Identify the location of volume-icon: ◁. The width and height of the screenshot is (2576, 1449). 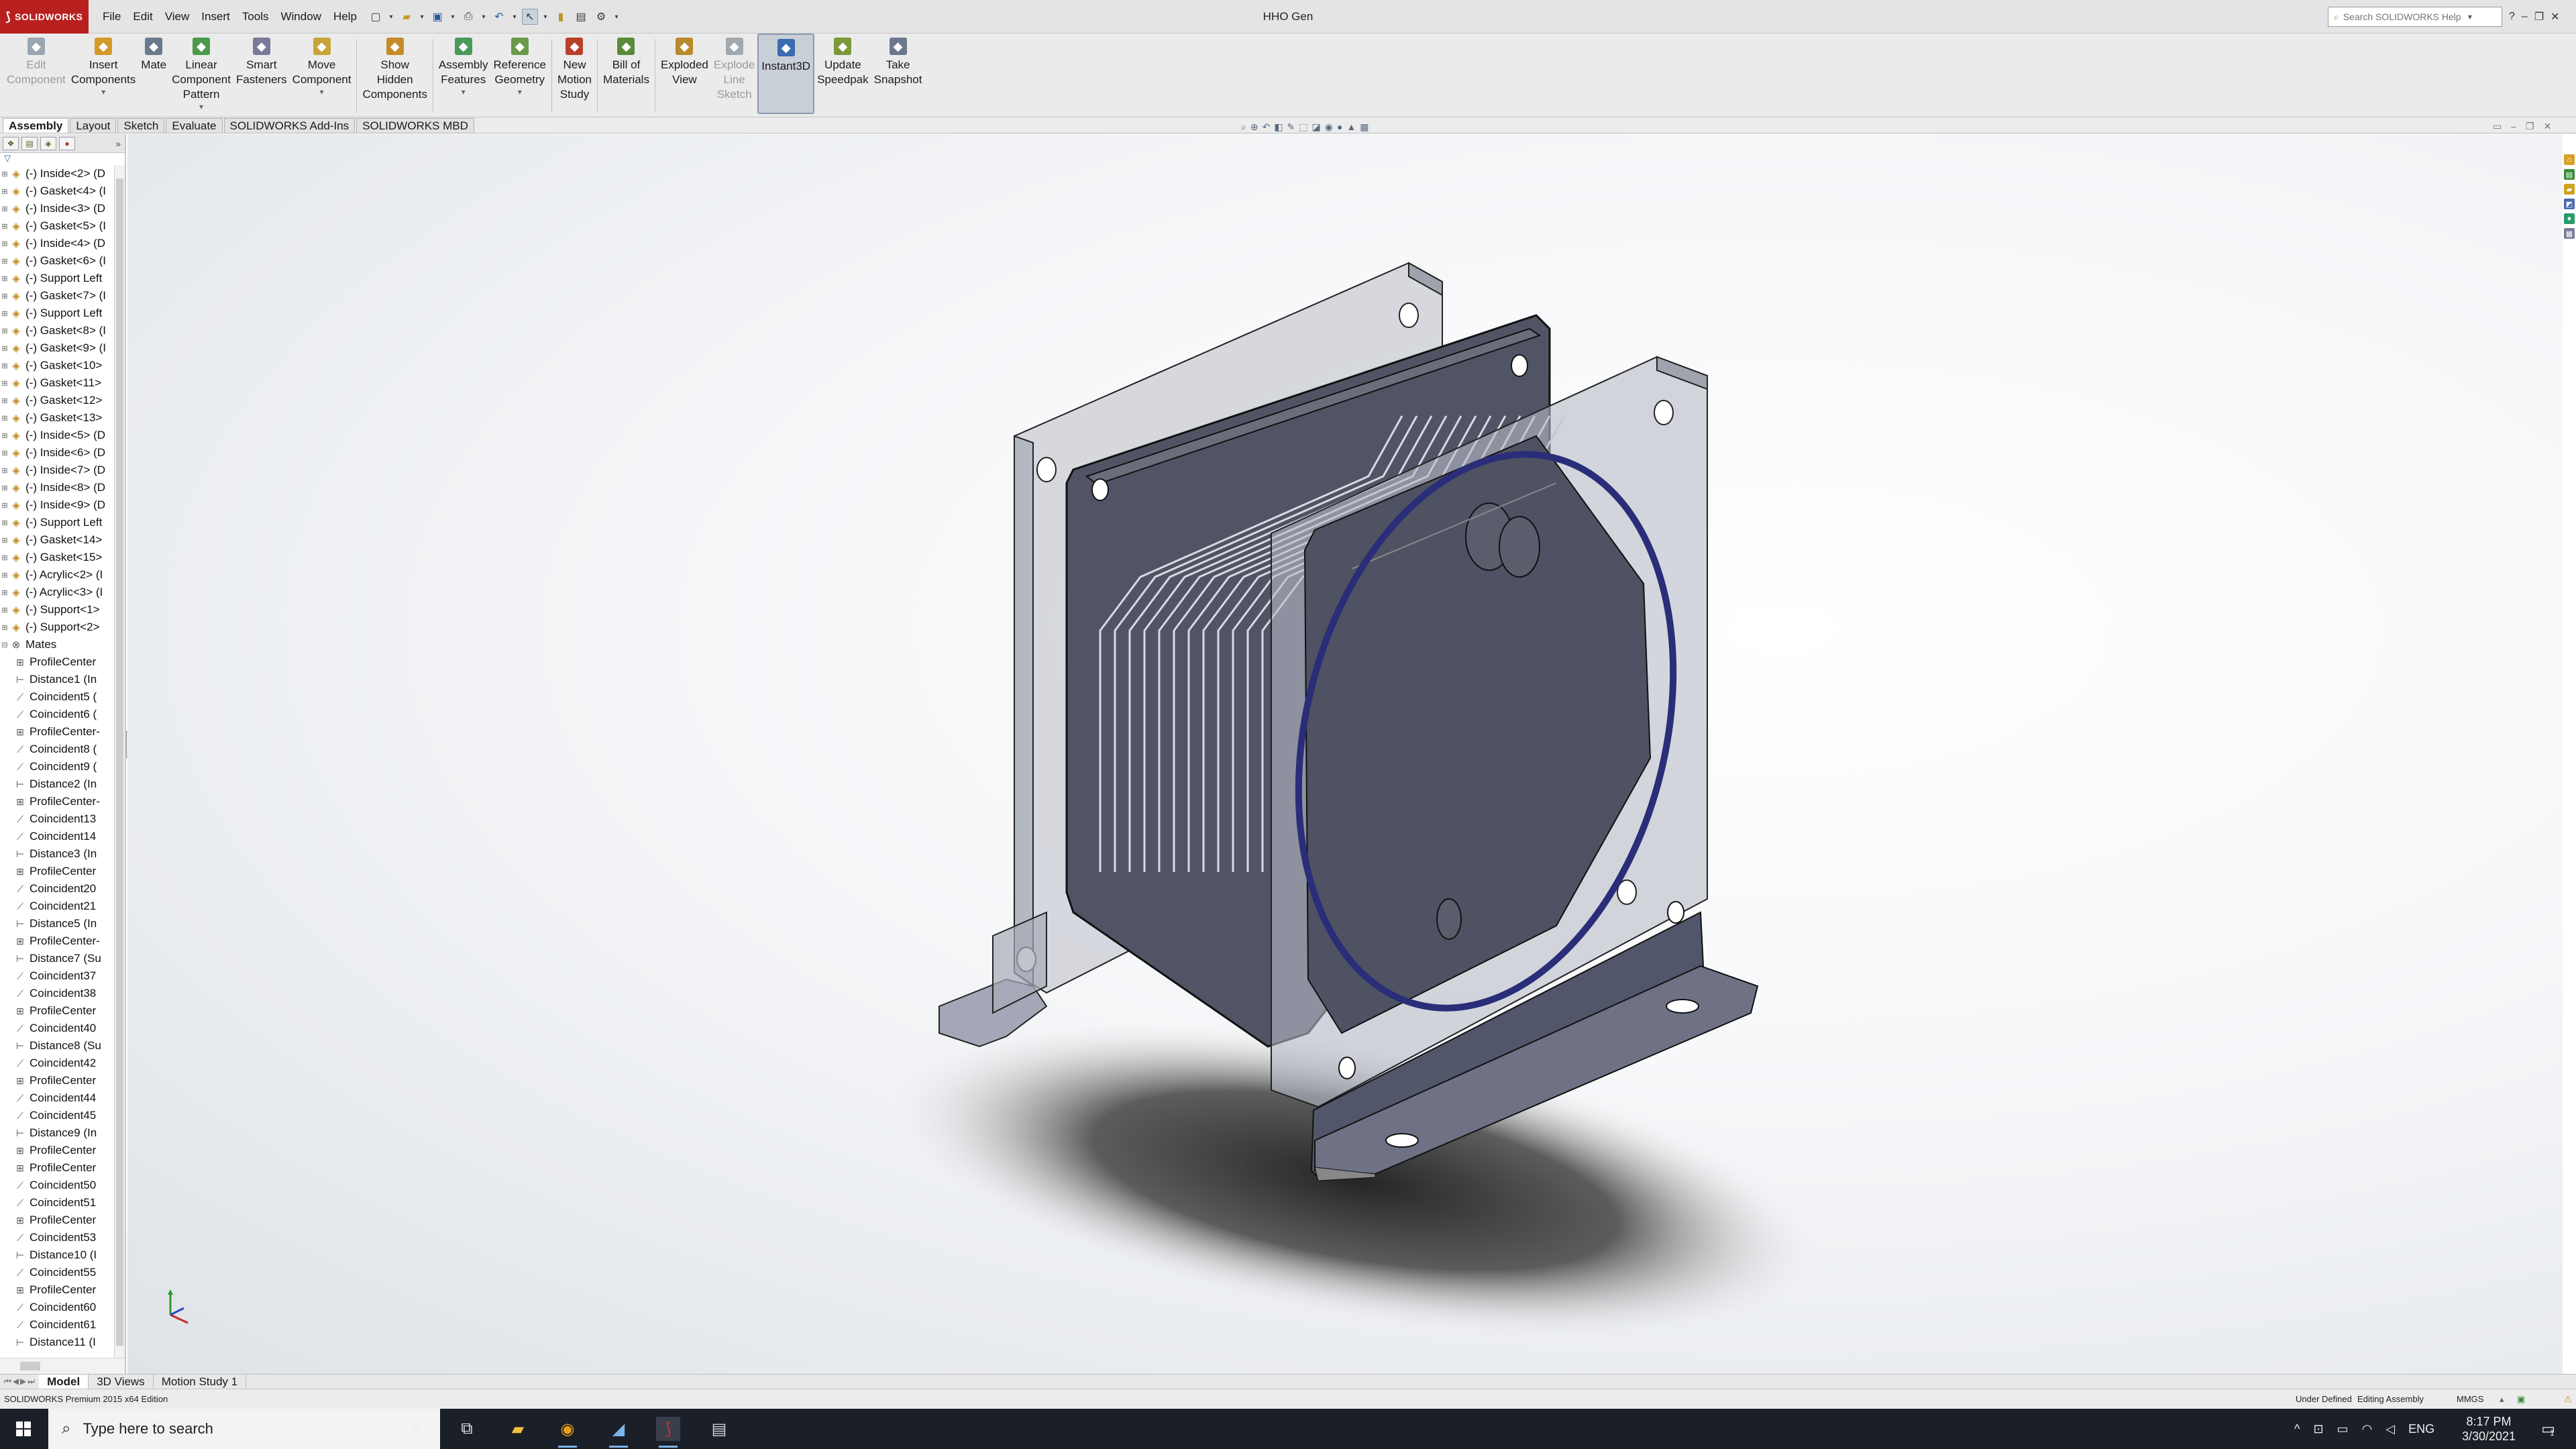
(2390, 1429).